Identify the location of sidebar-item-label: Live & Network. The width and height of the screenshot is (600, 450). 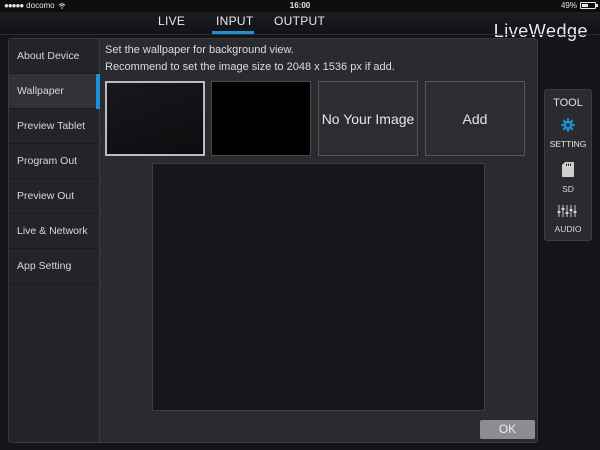
(52, 231).